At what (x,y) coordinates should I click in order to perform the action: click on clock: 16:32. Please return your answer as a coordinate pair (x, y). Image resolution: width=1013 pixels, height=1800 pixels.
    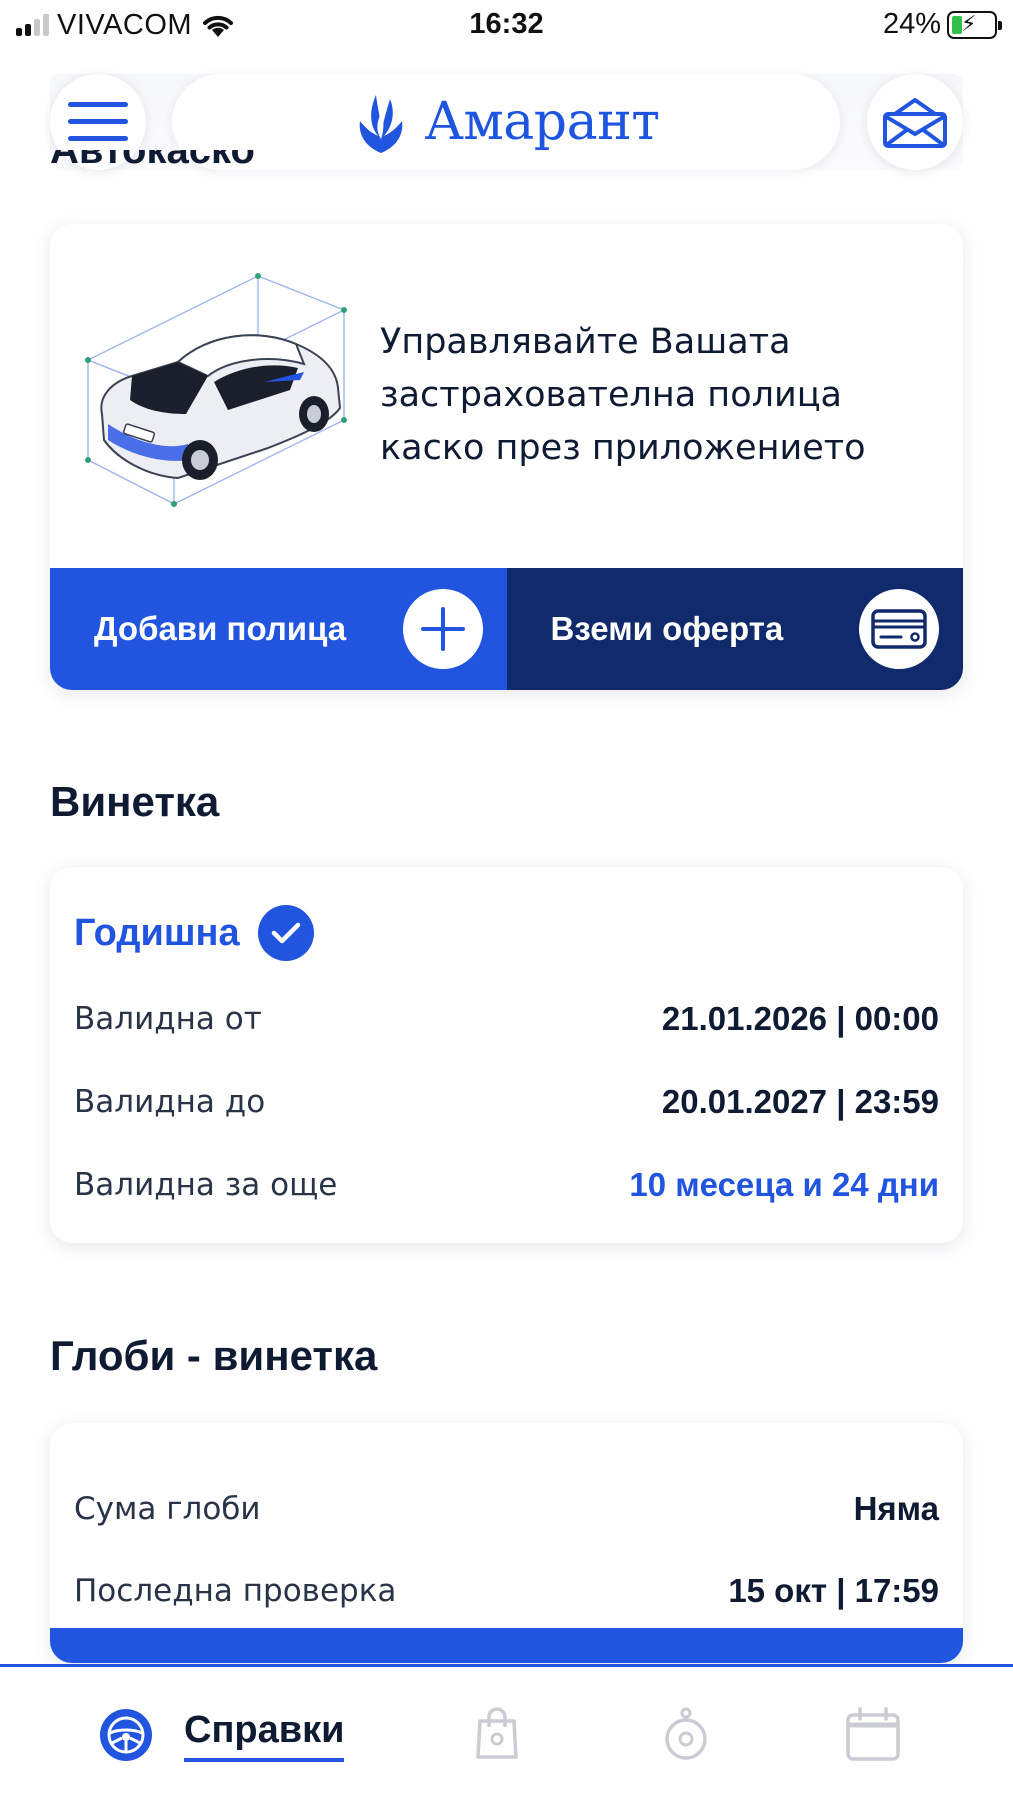
    Looking at the image, I should click on (506, 24).